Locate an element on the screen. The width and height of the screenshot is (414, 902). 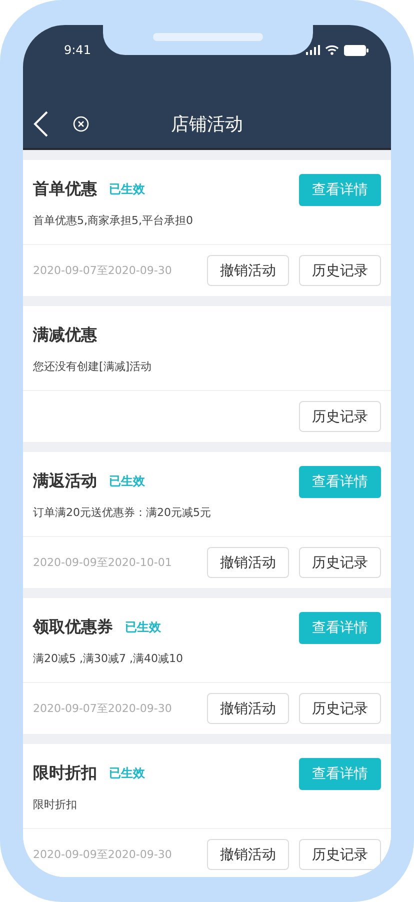
activity-description: 订单满20元送优惠券：满20元减5元 is located at coordinates (122, 512).